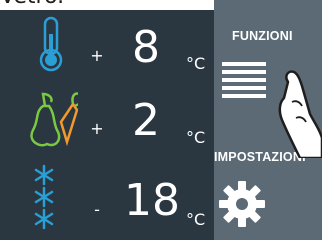  What do you see at coordinates (97, 55) in the screenshot?
I see `sign-fridge: +` at bounding box center [97, 55].